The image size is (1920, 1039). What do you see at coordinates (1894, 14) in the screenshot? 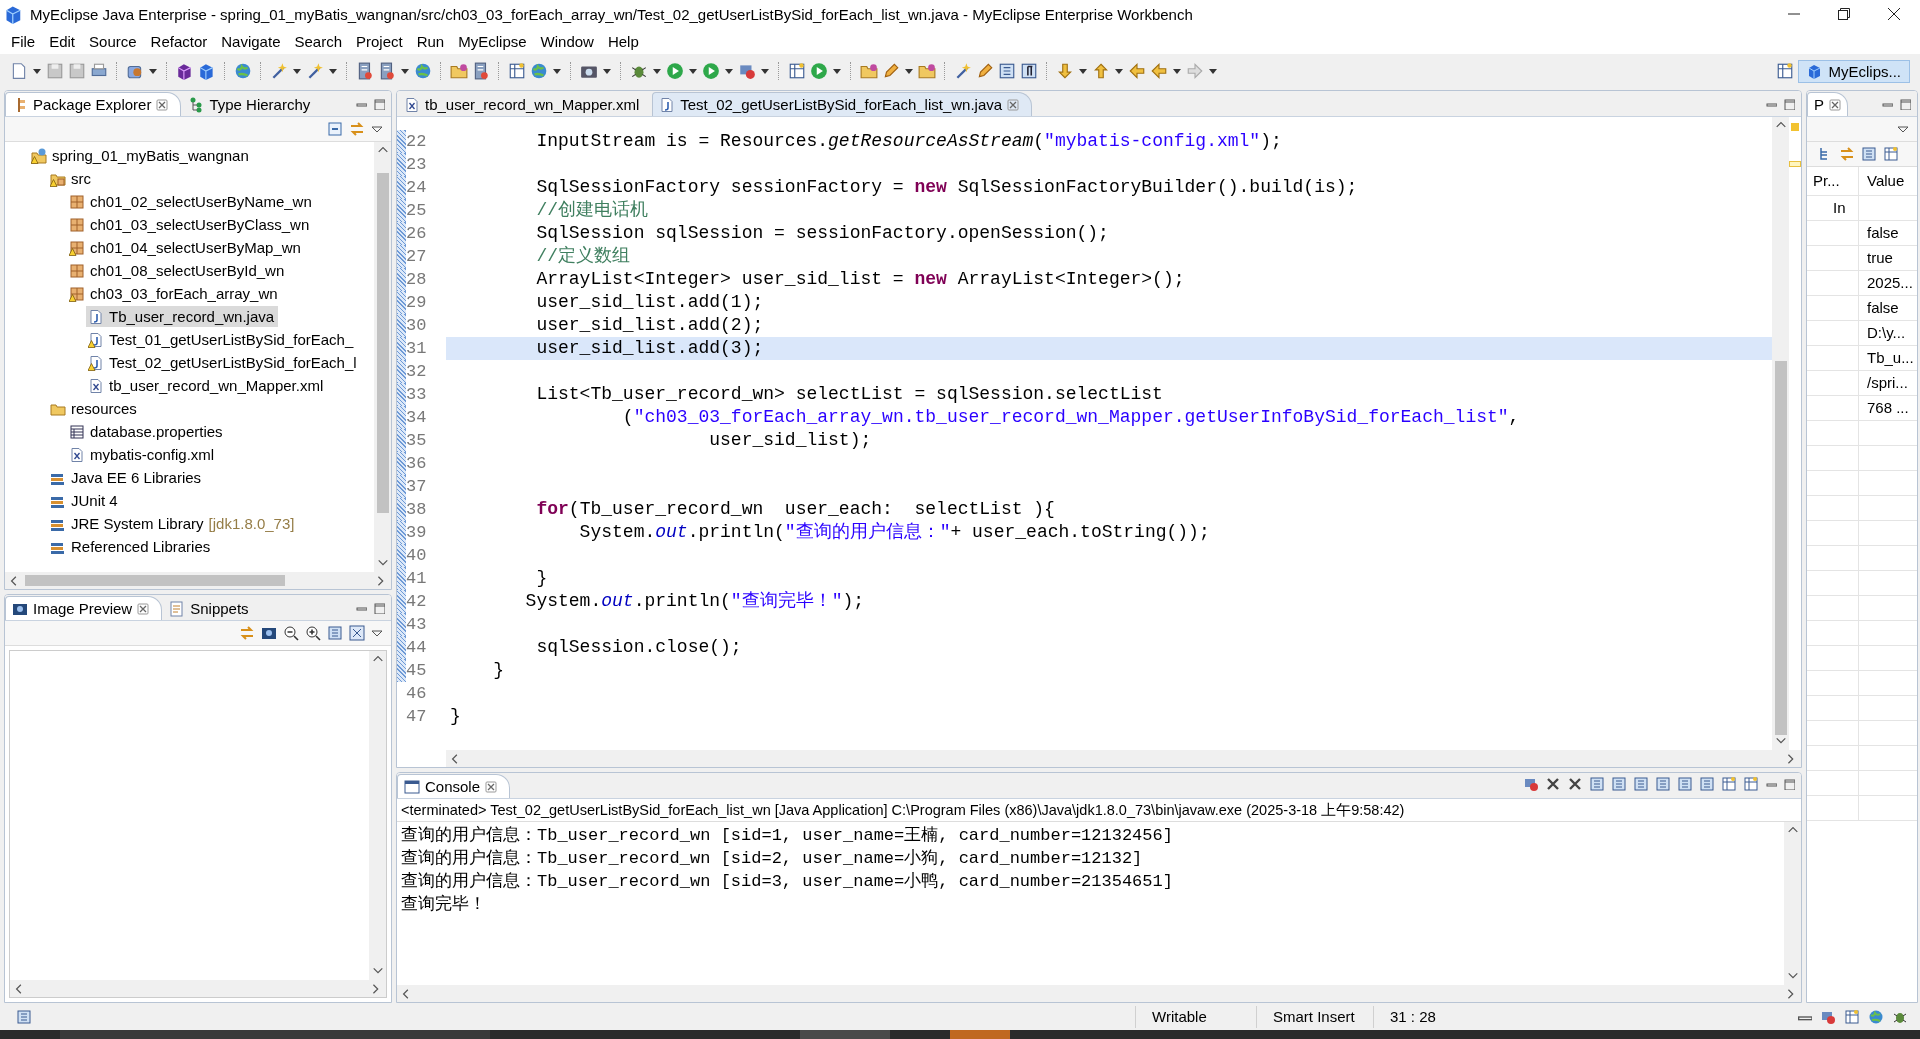
I see `close-icon` at bounding box center [1894, 14].